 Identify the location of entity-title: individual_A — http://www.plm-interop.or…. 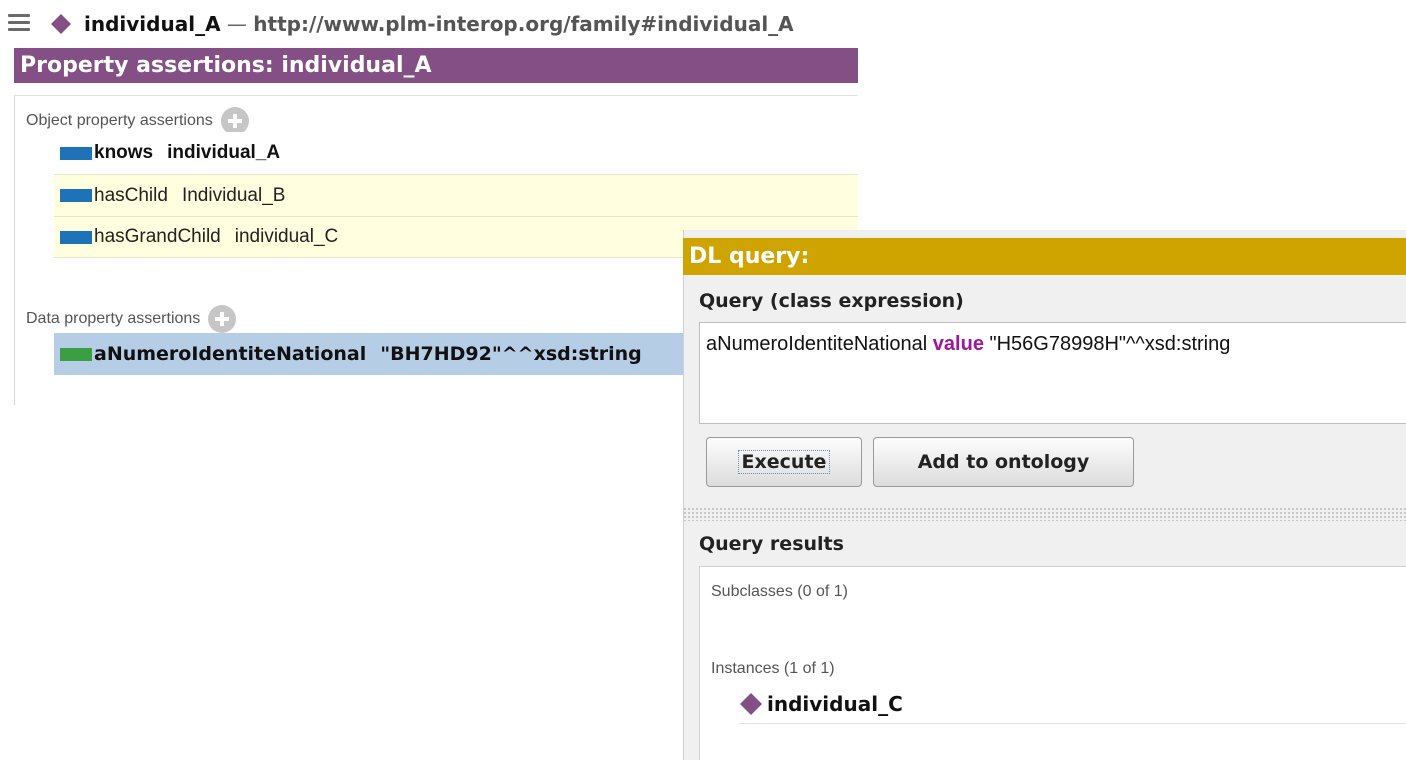
(439, 24).